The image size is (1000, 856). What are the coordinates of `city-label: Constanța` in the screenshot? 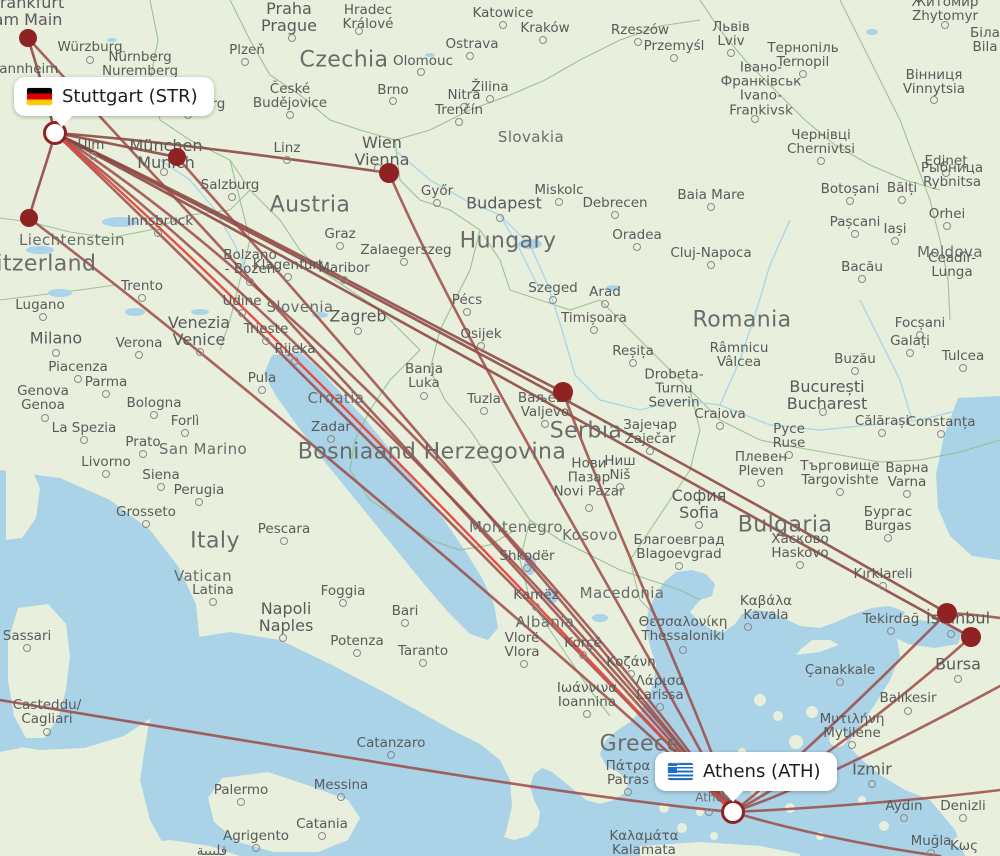 It's located at (941, 421).